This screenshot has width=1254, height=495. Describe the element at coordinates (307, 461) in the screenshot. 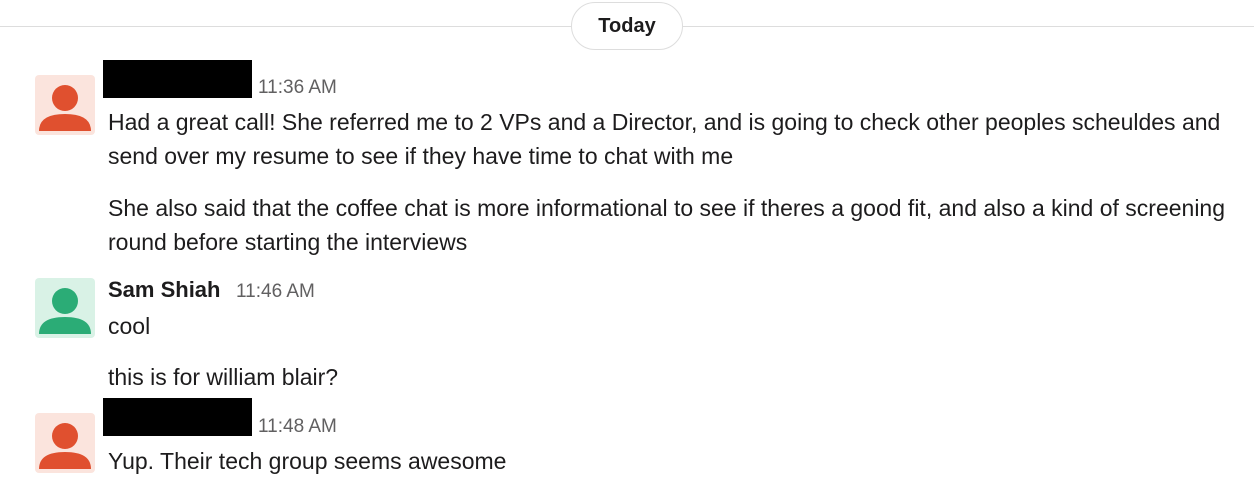

I see `message-text: Yup. Their tech group seems awesome` at that location.